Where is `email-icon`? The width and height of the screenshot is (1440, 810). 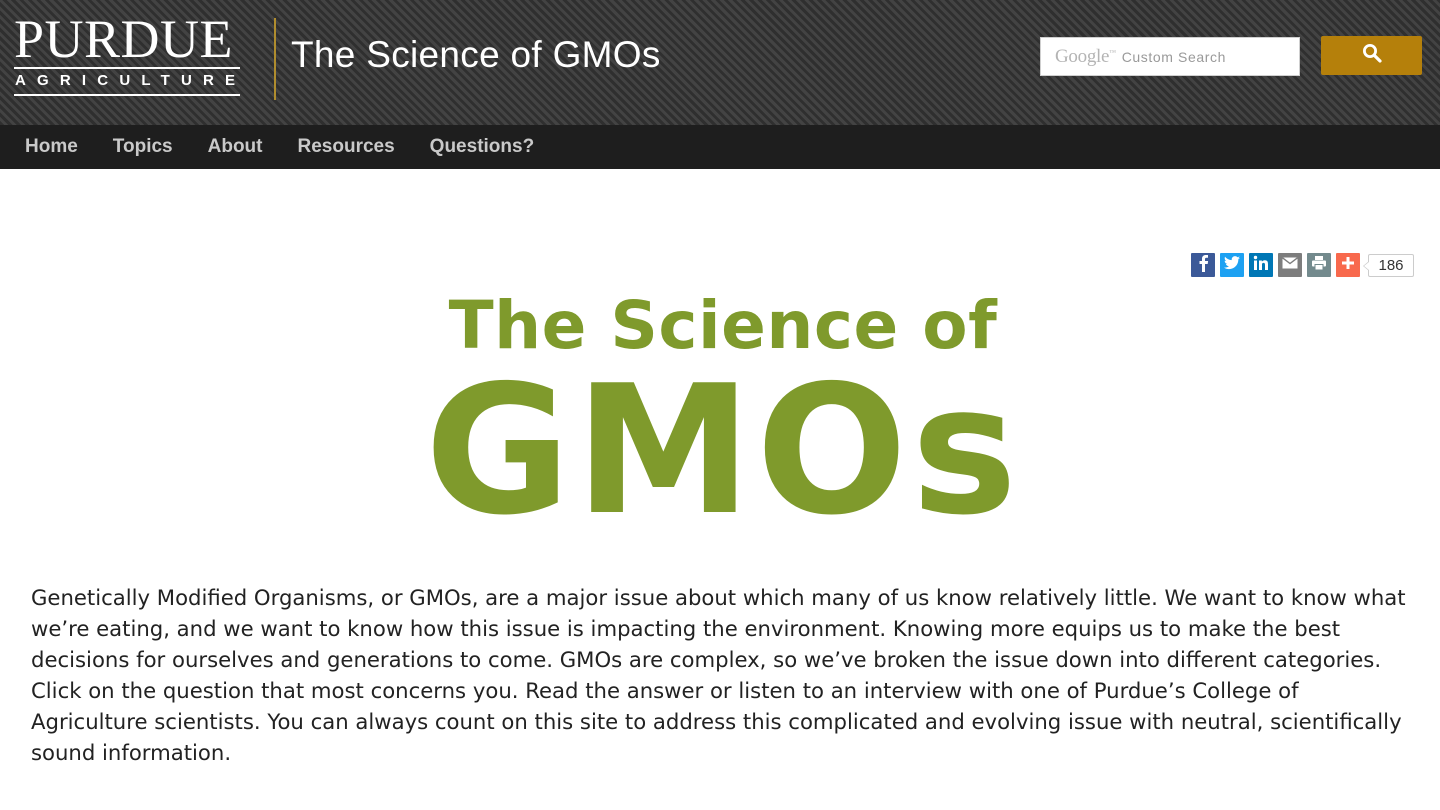
email-icon is located at coordinates (1290, 265).